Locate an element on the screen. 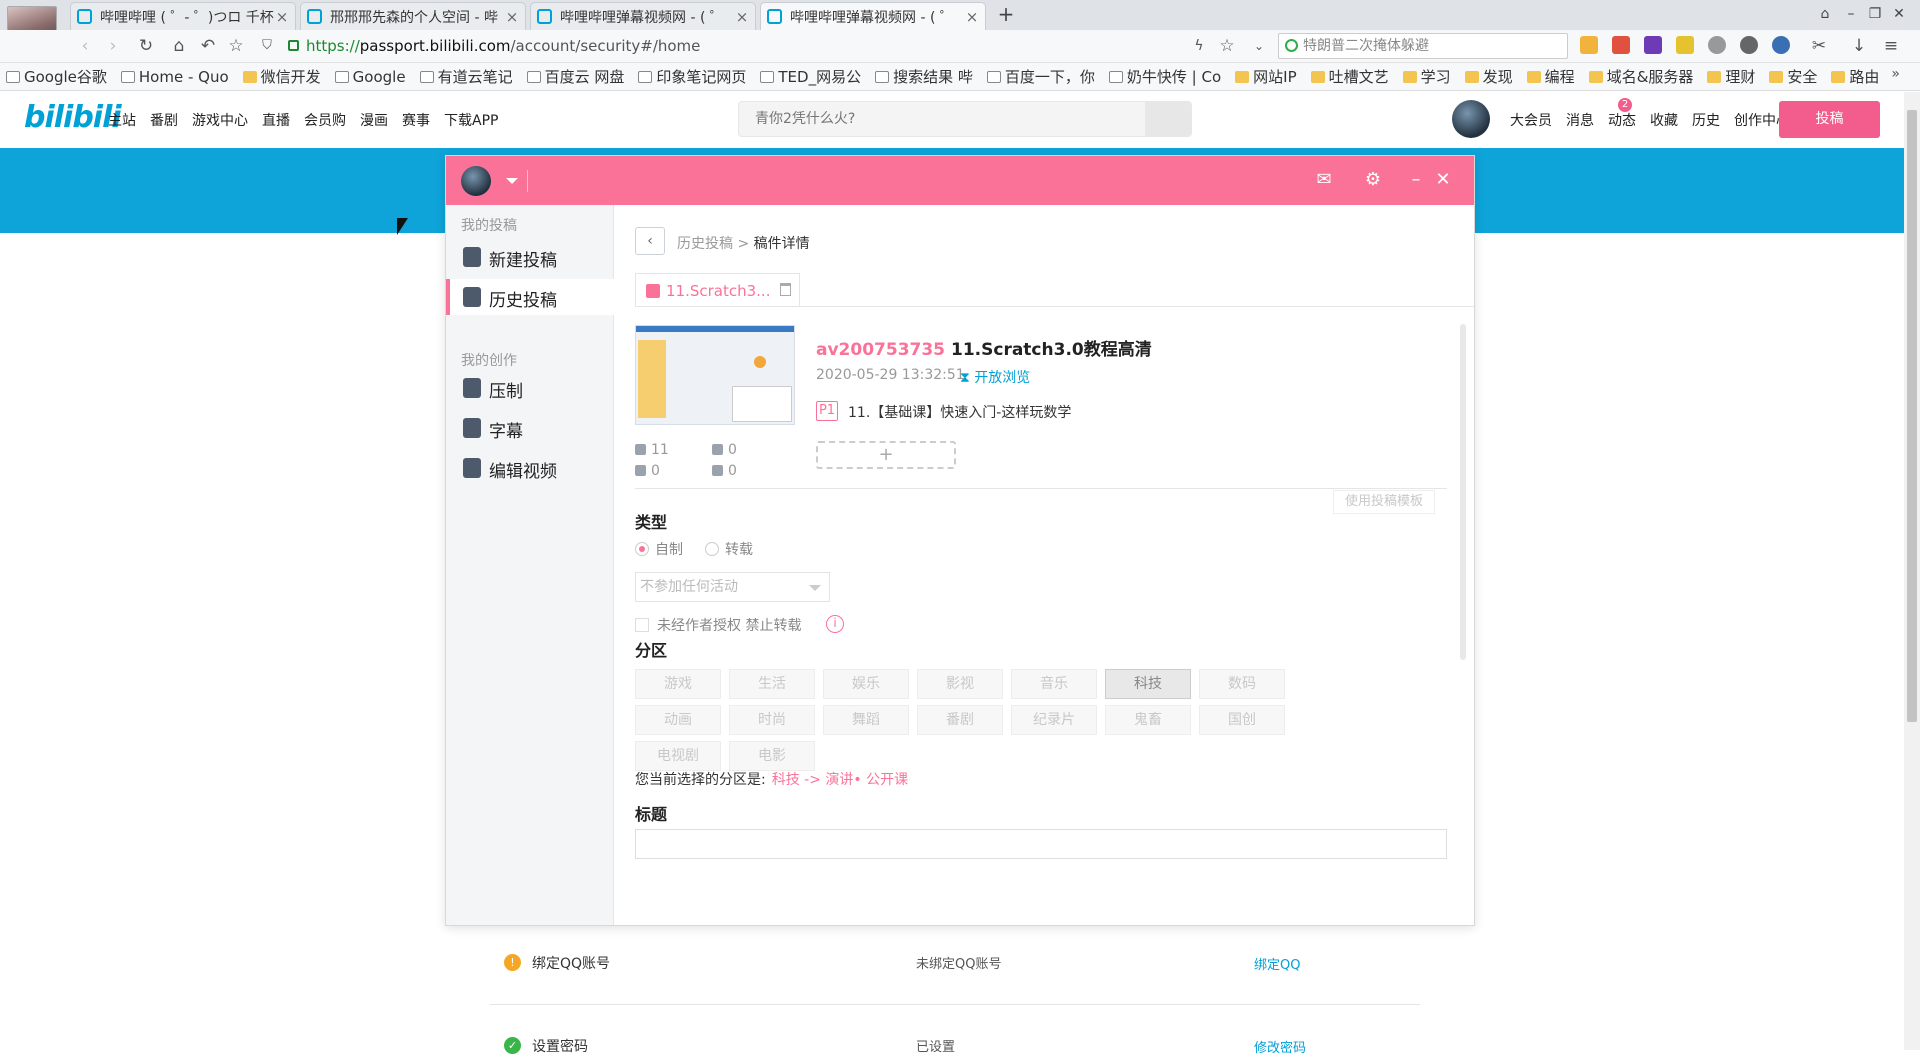 The height and width of the screenshot is (1060, 1920). category-option: 生活 is located at coordinates (772, 684).